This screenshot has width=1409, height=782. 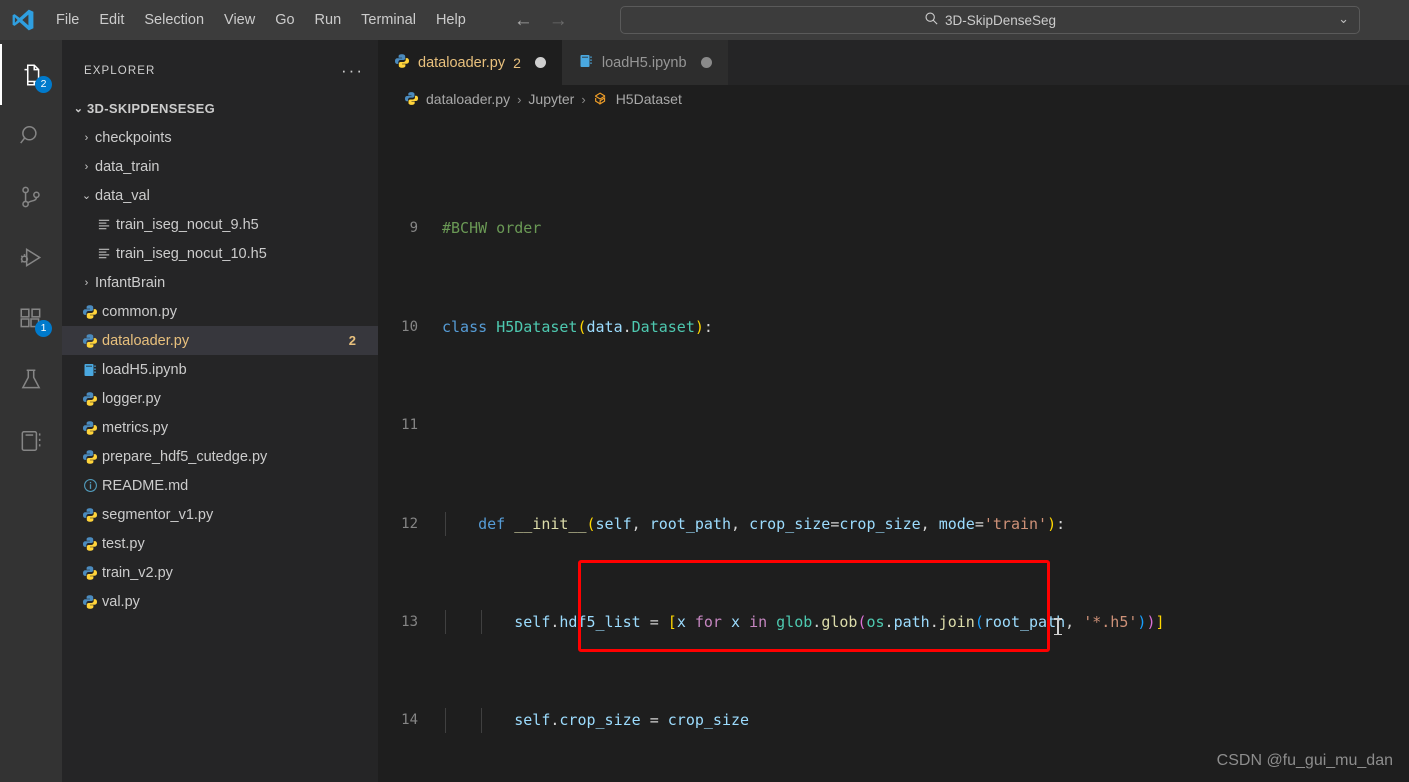 I want to click on line-content: self.crop_size = crop_size, so click(x=924, y=720).